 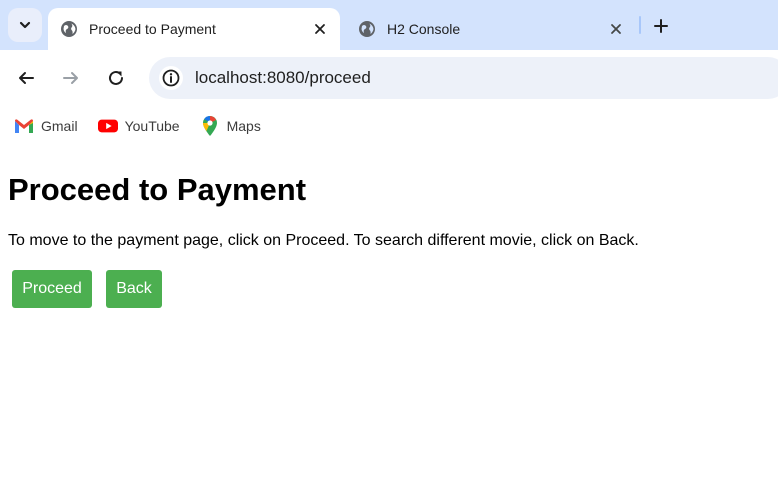 What do you see at coordinates (283, 77) in the screenshot?
I see `url-text: localhost:8080/proceed` at bounding box center [283, 77].